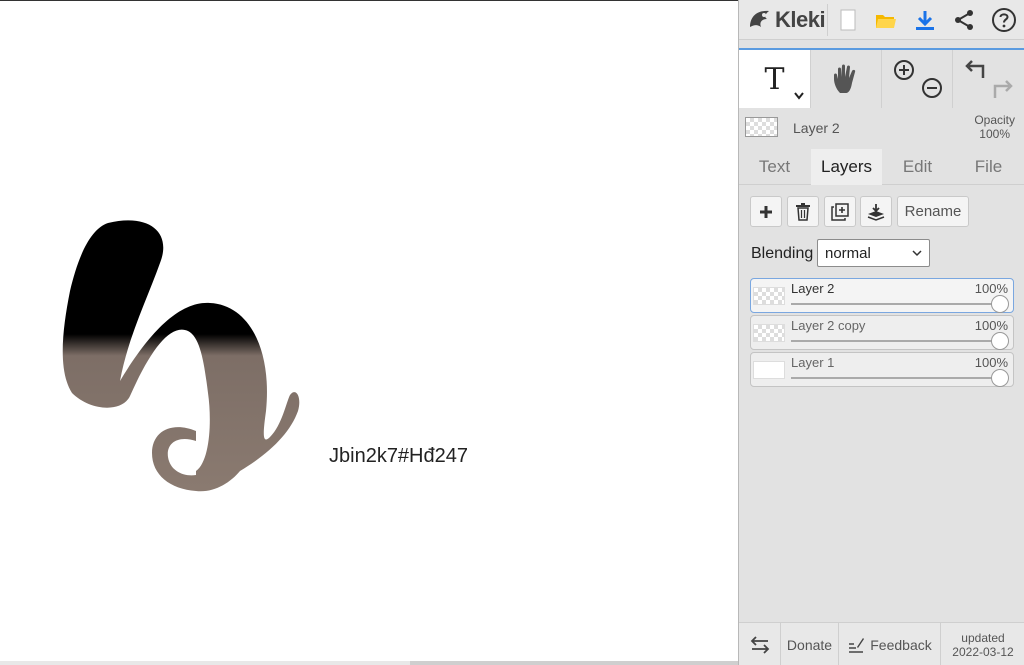  I want to click on tab-layers: Layers, so click(846, 167).